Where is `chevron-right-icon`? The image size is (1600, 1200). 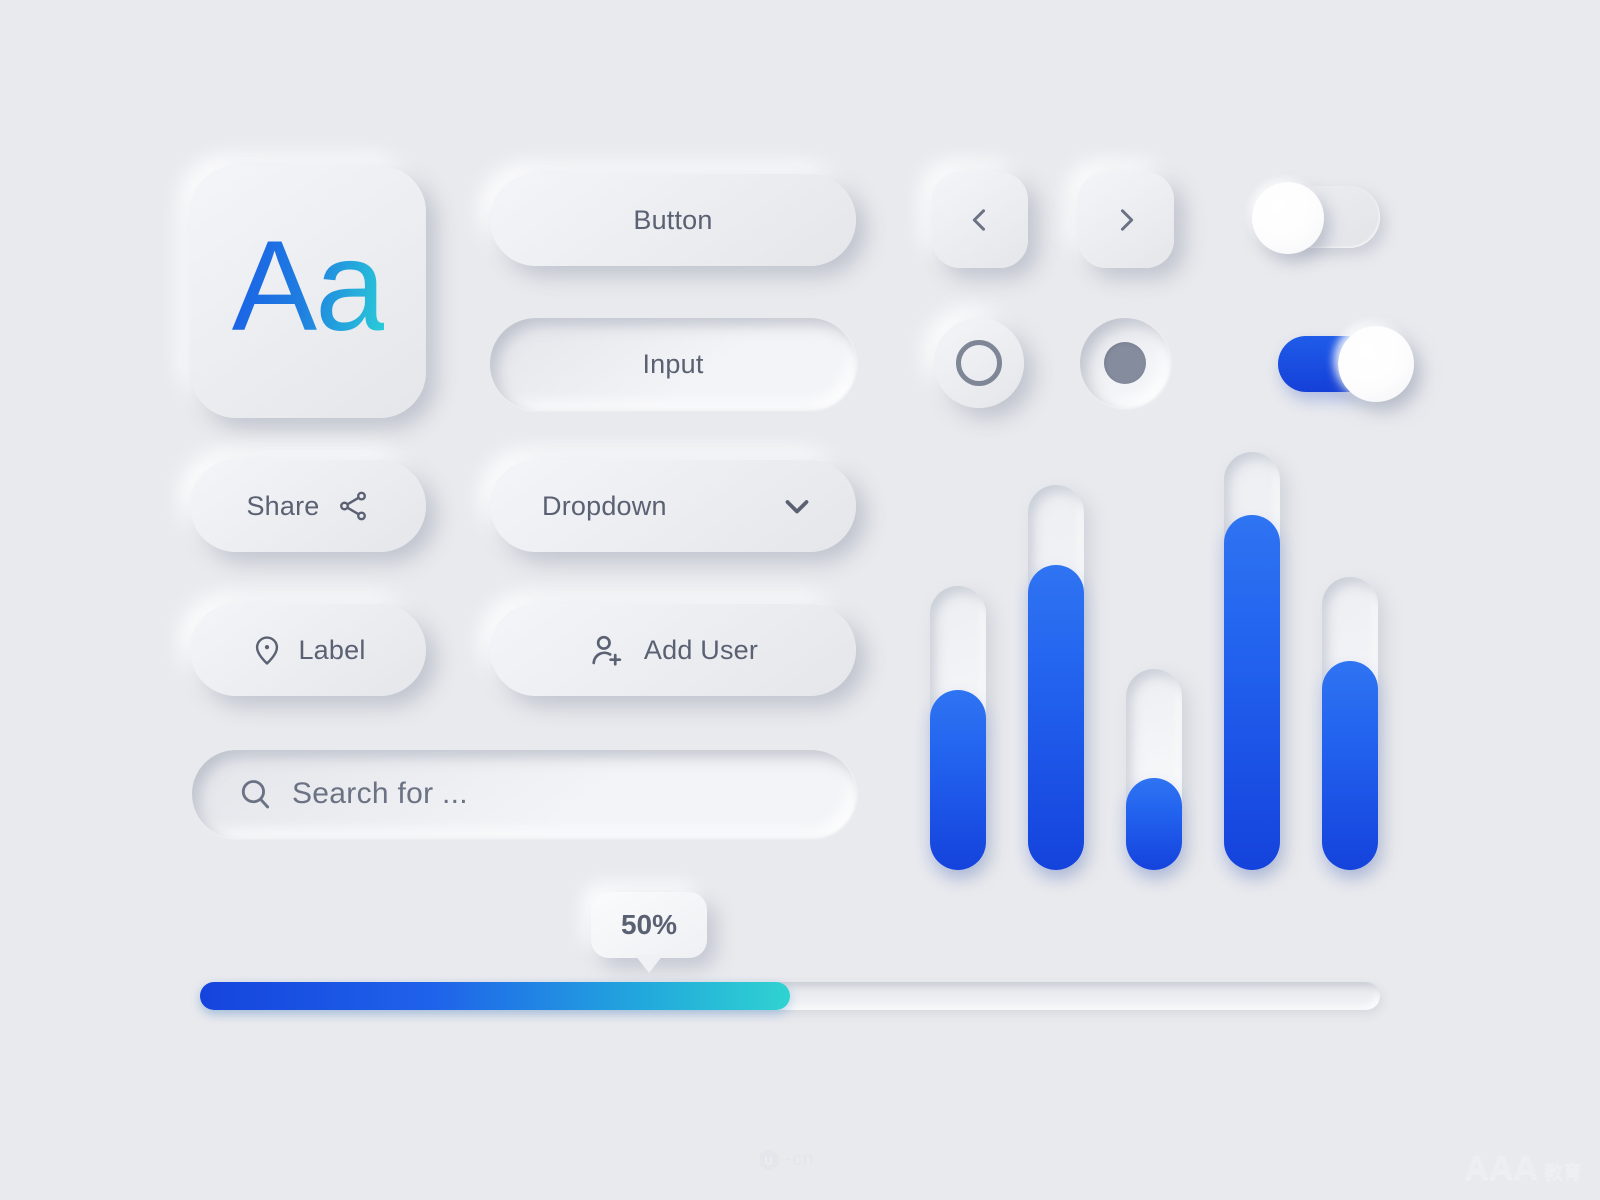 chevron-right-icon is located at coordinates (1126, 220).